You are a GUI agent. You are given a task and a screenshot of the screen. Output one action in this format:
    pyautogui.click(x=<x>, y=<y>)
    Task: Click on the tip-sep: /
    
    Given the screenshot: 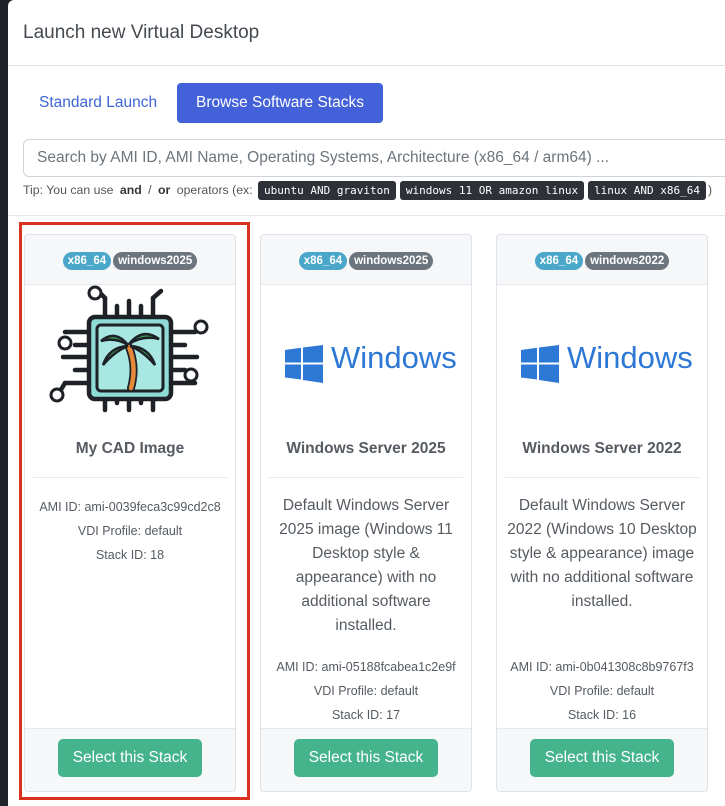 What is the action you would take?
    pyautogui.click(x=150, y=190)
    